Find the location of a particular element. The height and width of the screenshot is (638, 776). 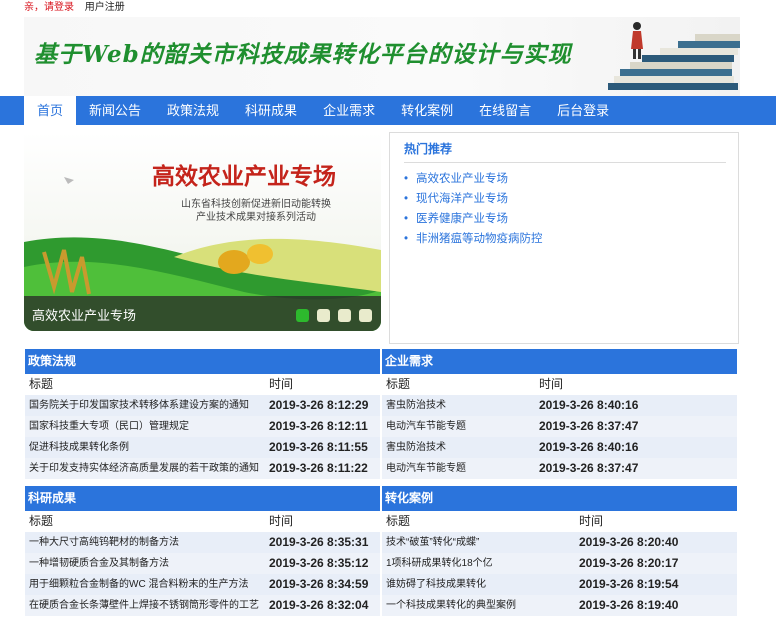

section-title: 政策法规 is located at coordinates (202, 361).